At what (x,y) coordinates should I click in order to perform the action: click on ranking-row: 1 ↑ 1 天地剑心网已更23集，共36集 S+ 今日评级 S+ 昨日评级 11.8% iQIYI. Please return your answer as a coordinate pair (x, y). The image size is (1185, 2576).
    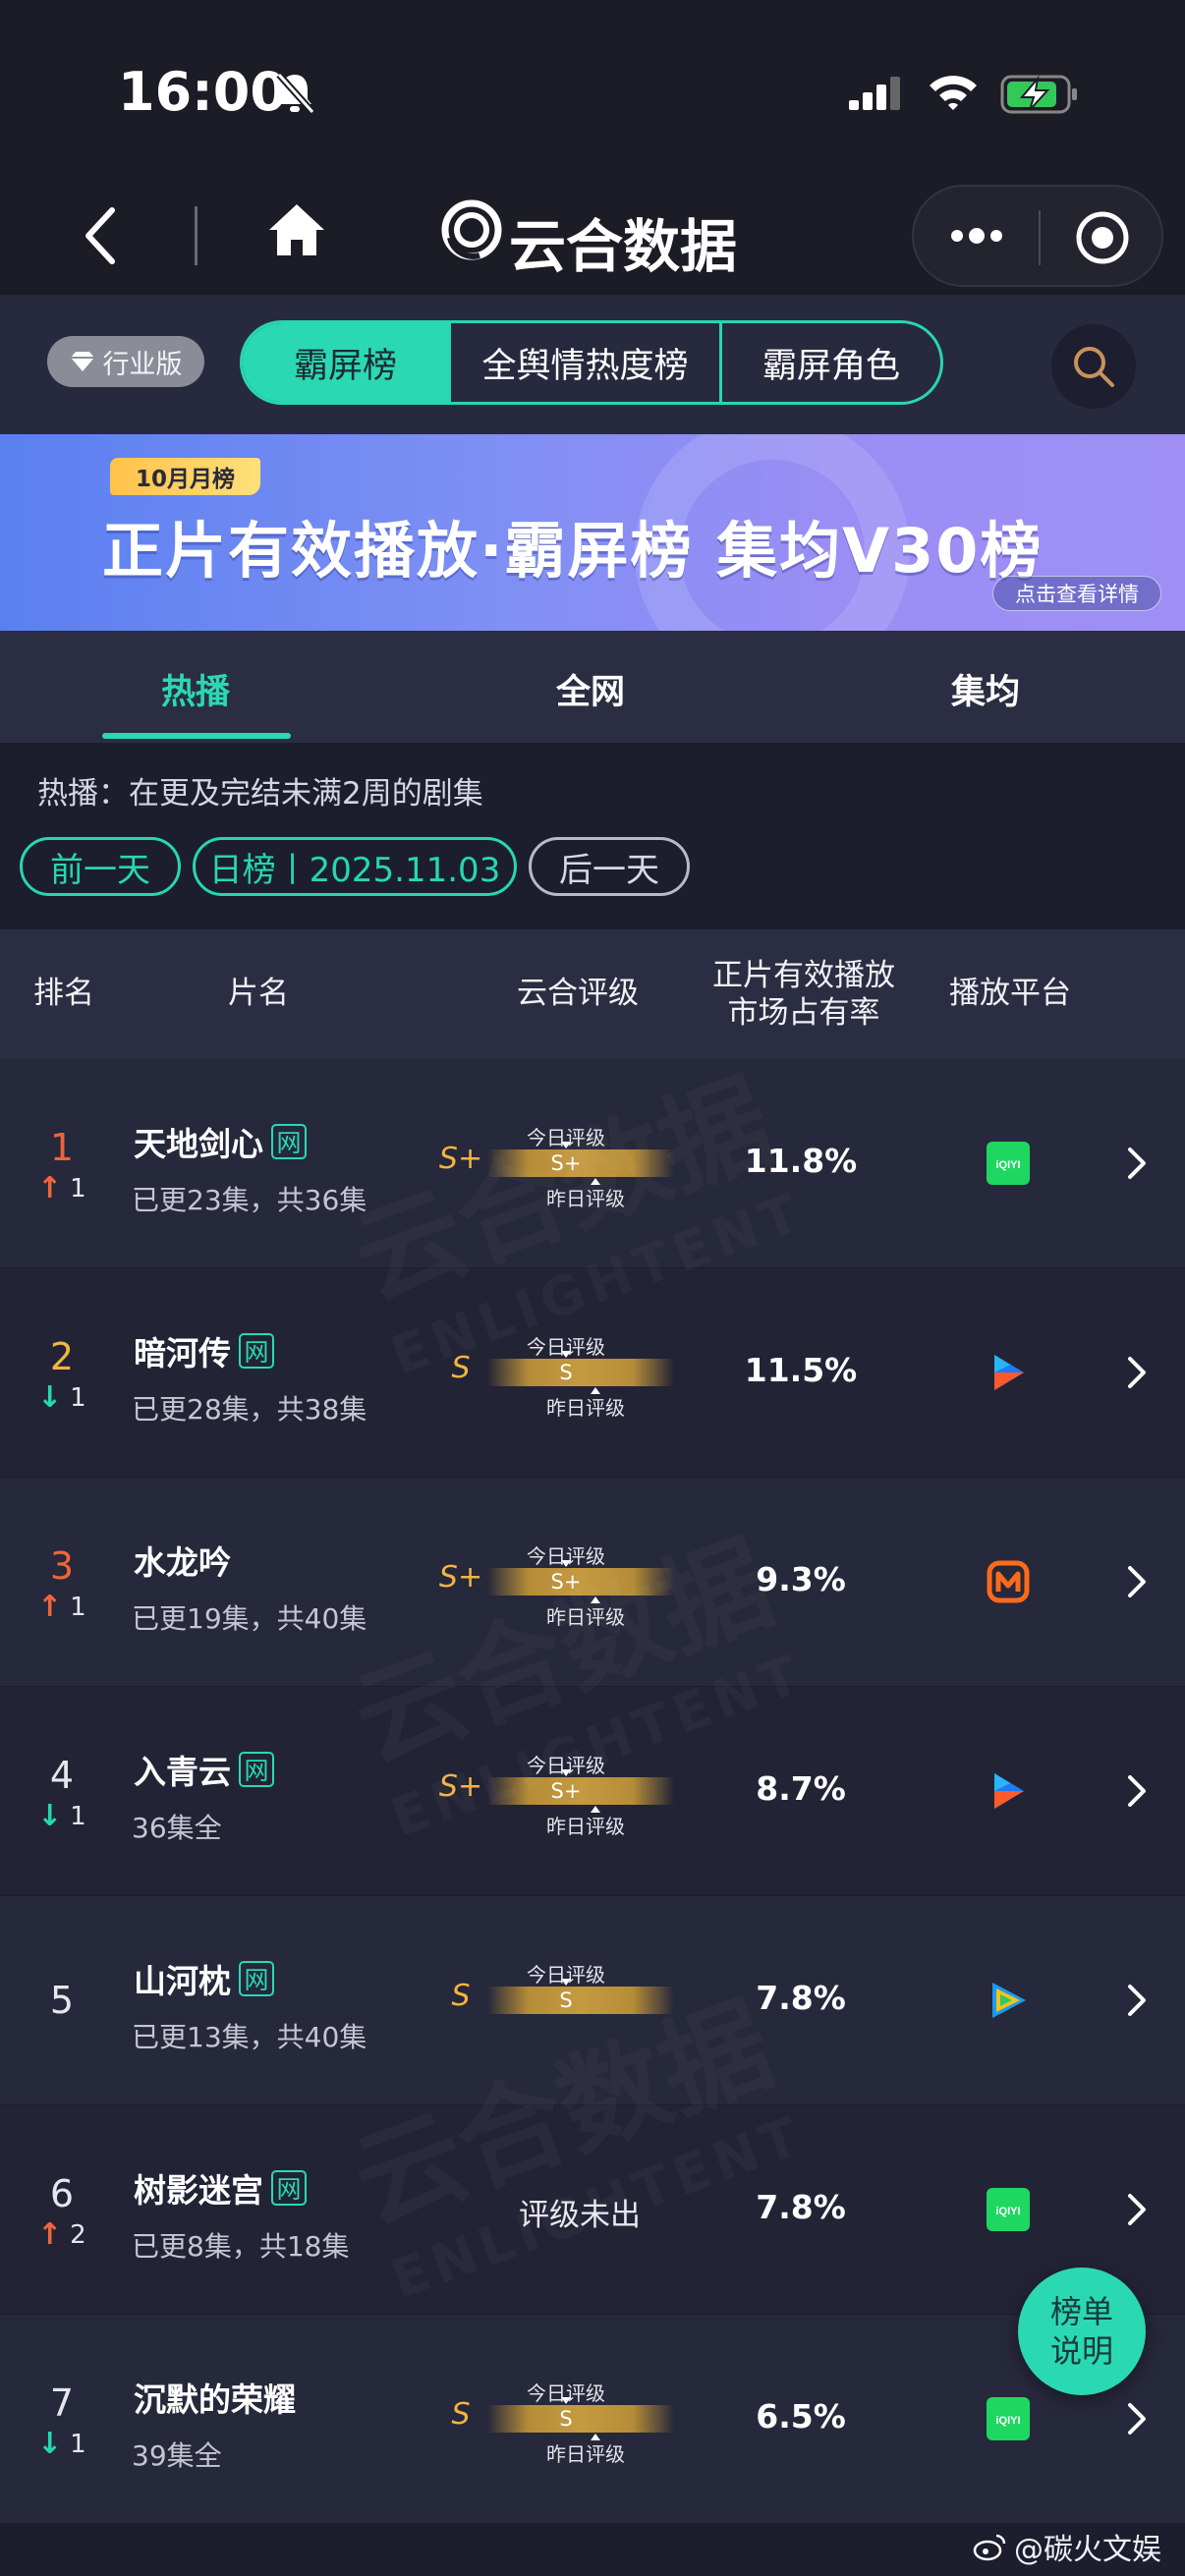
    Looking at the image, I should click on (592, 1163).